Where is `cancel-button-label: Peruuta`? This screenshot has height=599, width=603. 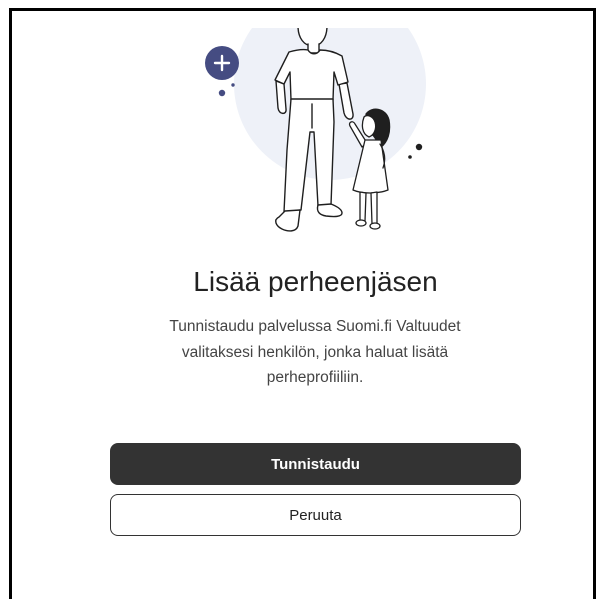 cancel-button-label: Peruuta is located at coordinates (315, 515).